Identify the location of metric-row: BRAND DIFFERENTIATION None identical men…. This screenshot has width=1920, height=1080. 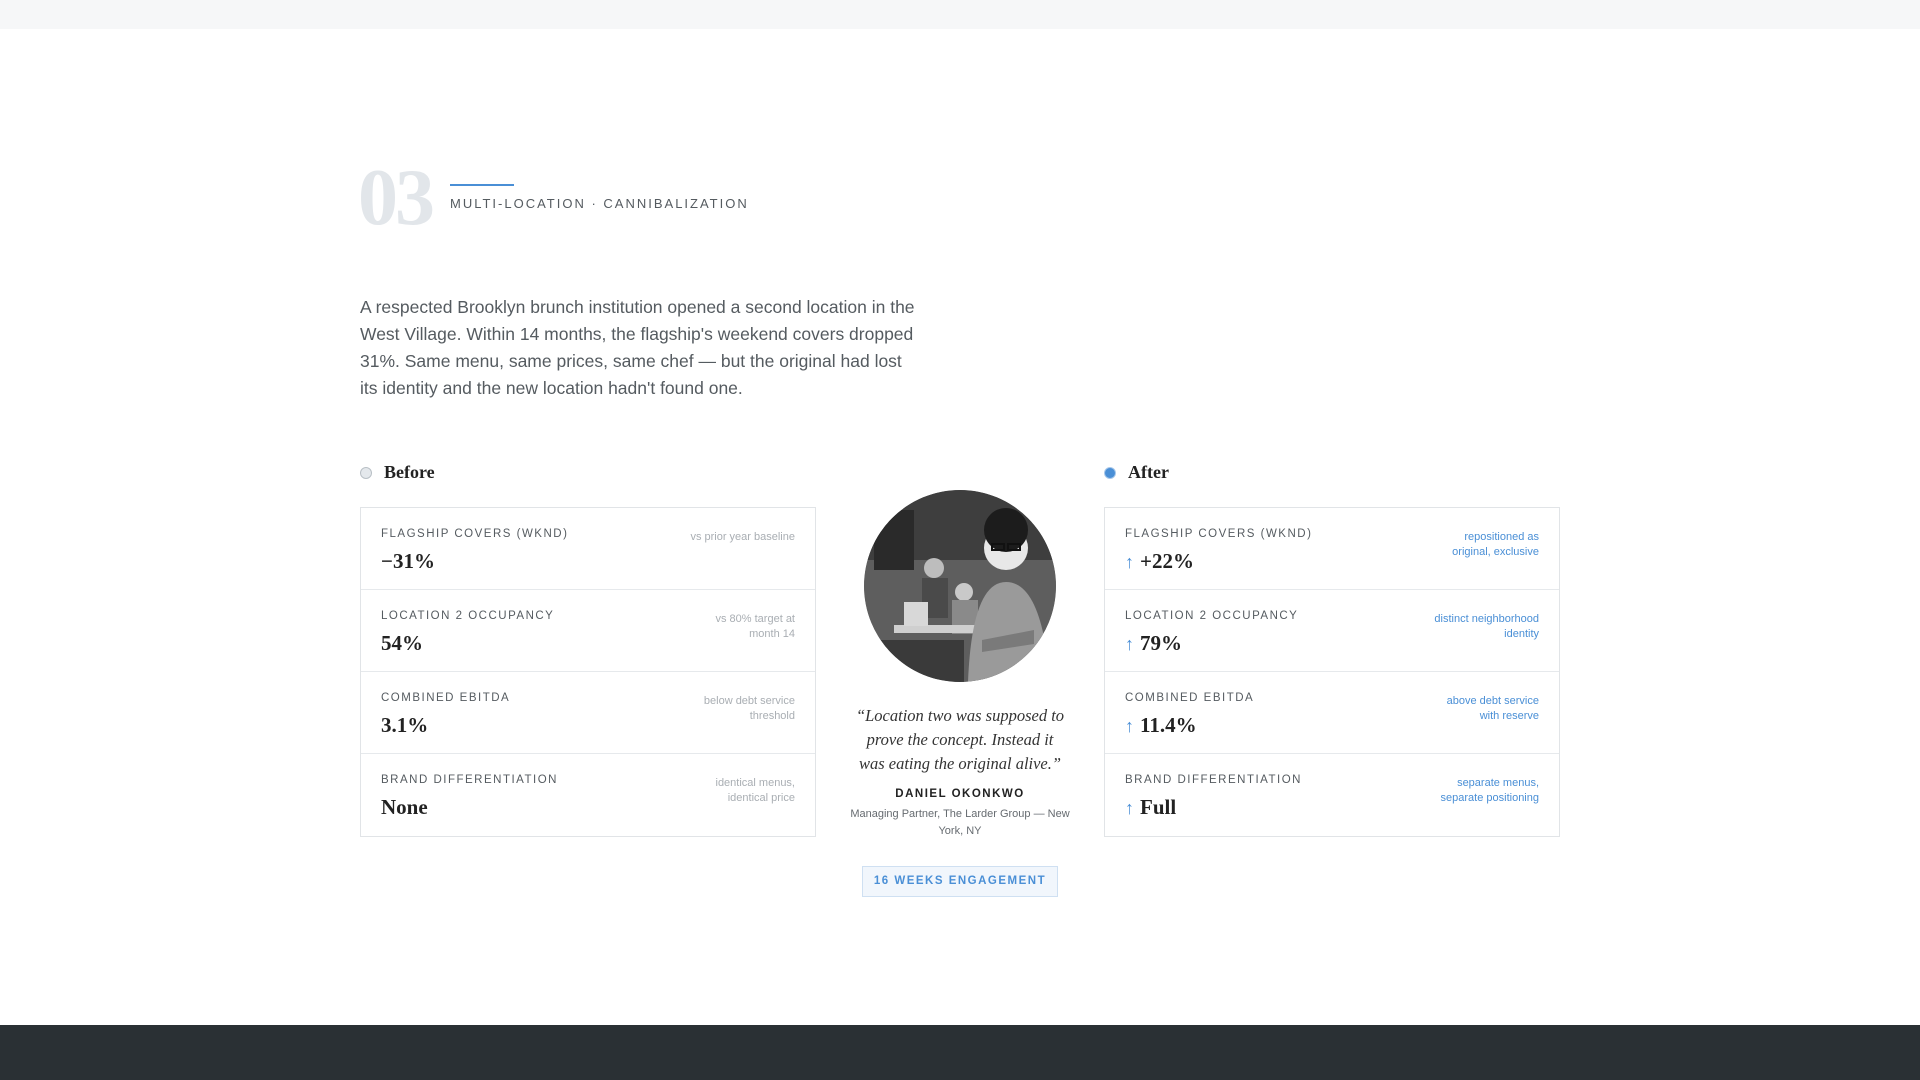
(588, 795).